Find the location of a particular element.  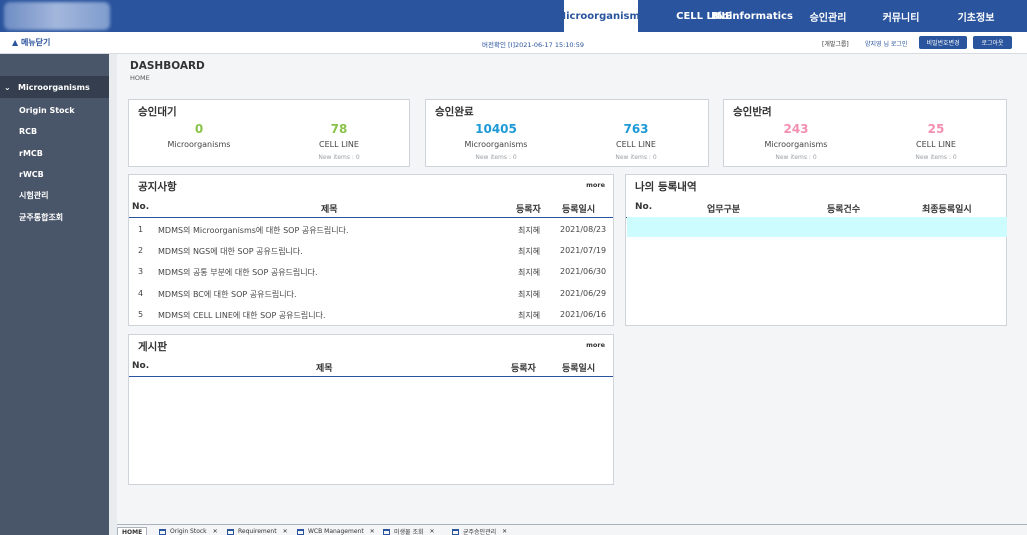

column-header-no: No. is located at coordinates (141, 366).